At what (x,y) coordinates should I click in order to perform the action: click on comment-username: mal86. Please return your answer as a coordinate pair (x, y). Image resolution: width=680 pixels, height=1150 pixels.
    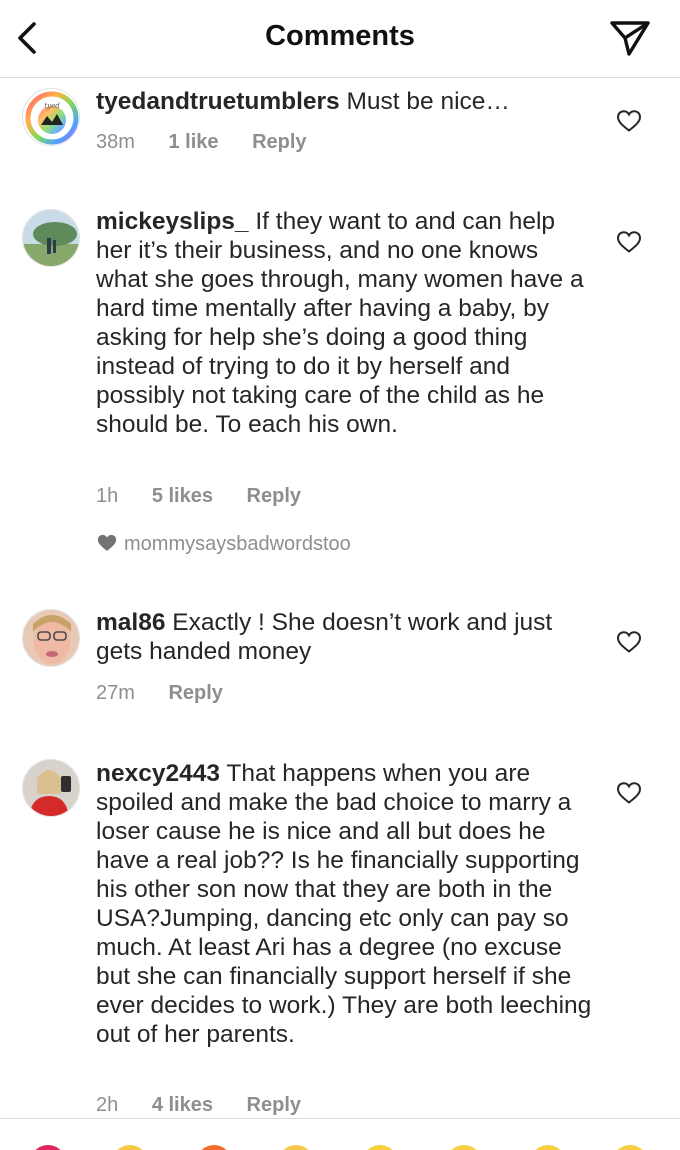
    Looking at the image, I should click on (130, 622).